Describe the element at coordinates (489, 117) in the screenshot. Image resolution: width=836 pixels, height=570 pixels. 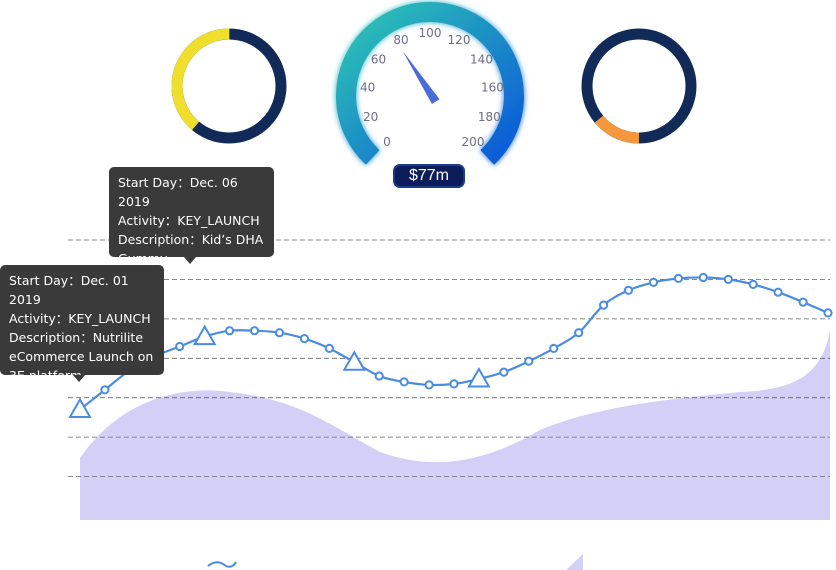
I see `gauge-tick-label: 180` at that location.